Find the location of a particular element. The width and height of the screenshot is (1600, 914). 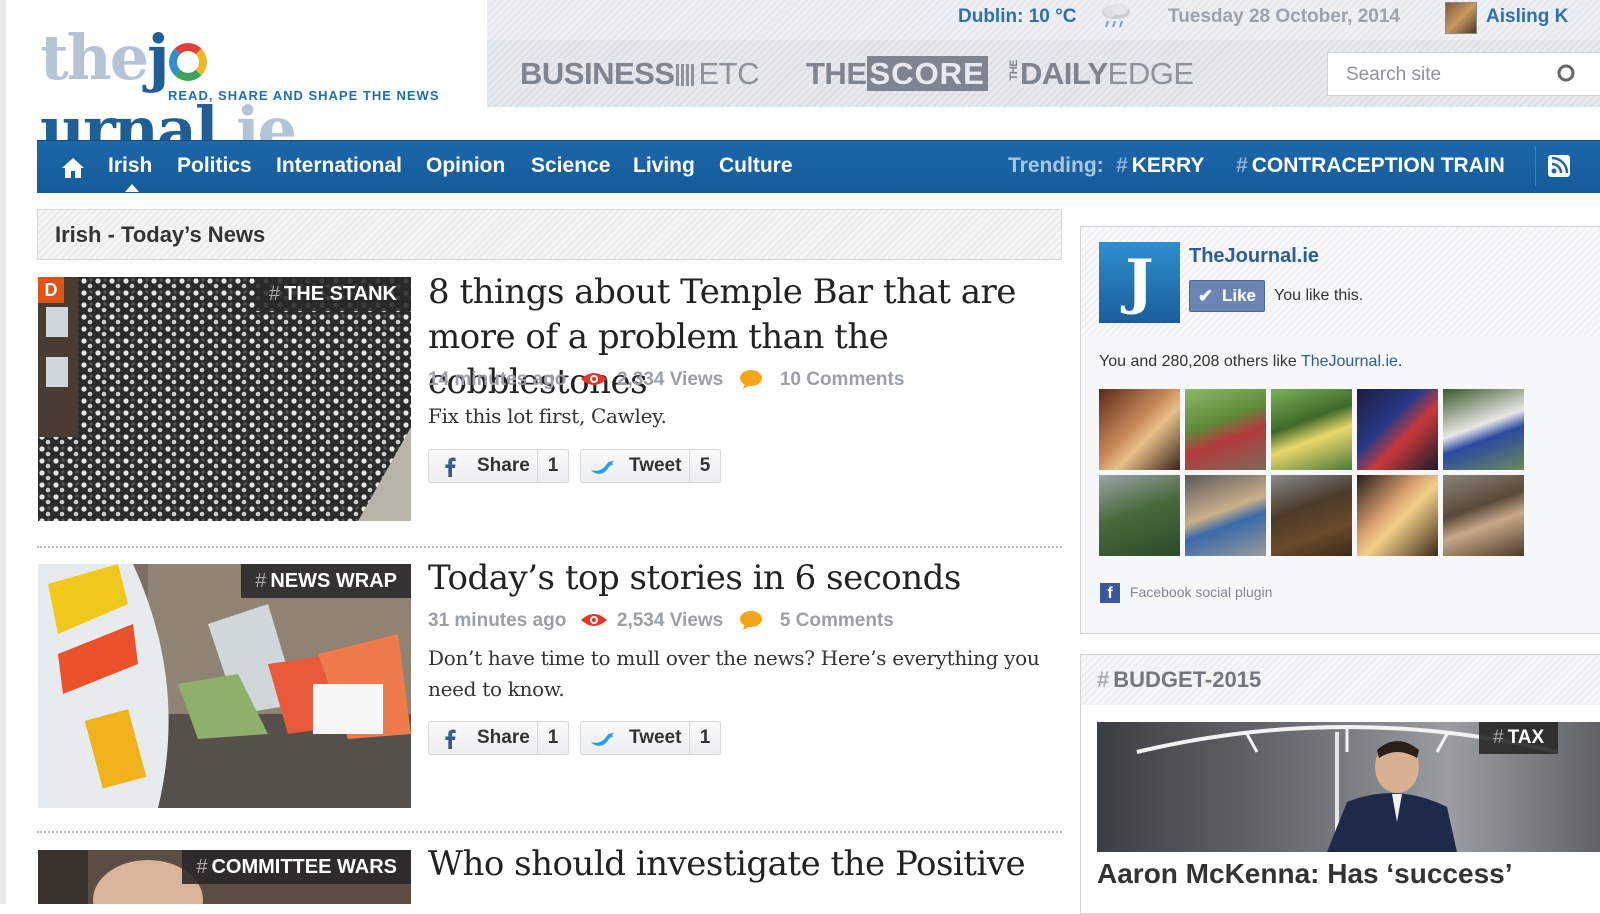

trending-item-contraception-train: # CONTRACEPTION TRAIN is located at coordinates (1370, 166).